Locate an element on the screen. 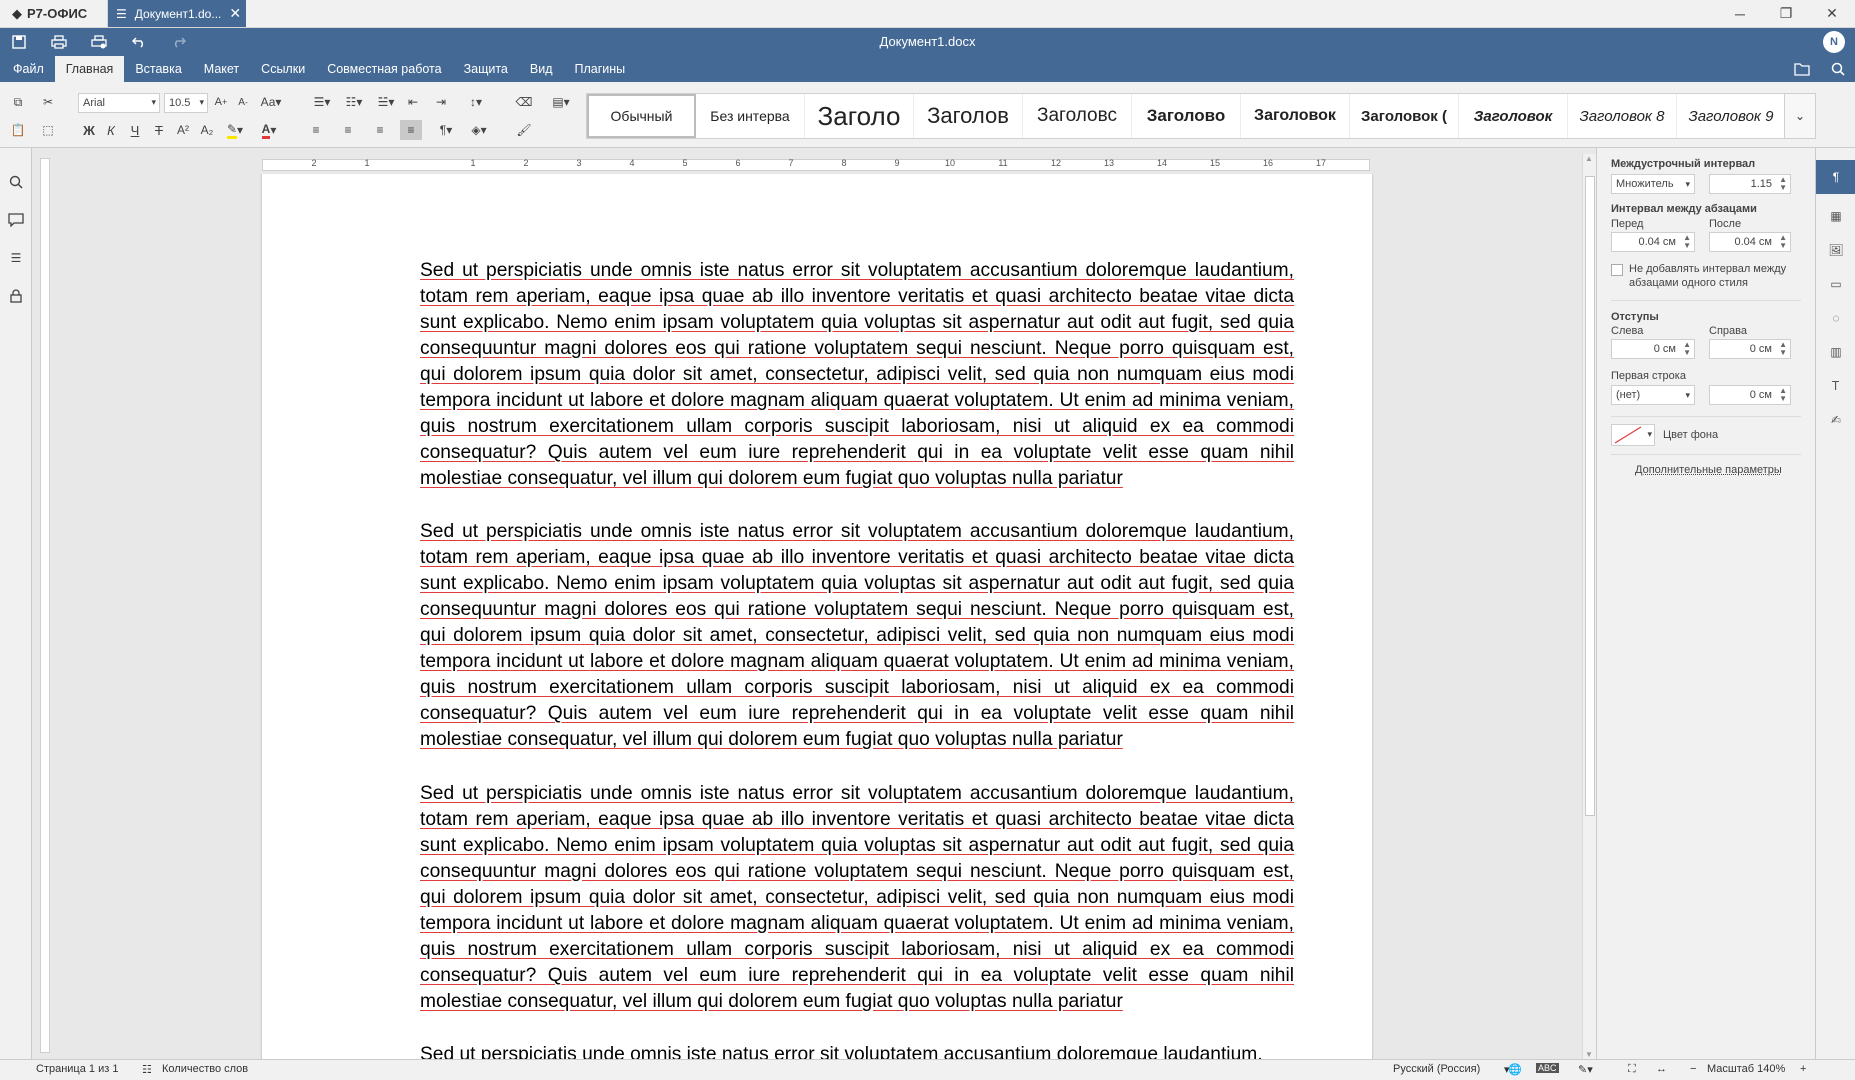 This screenshot has height=1080, width=1855. clear-style-icon: ⌫ is located at coordinates (524, 102).